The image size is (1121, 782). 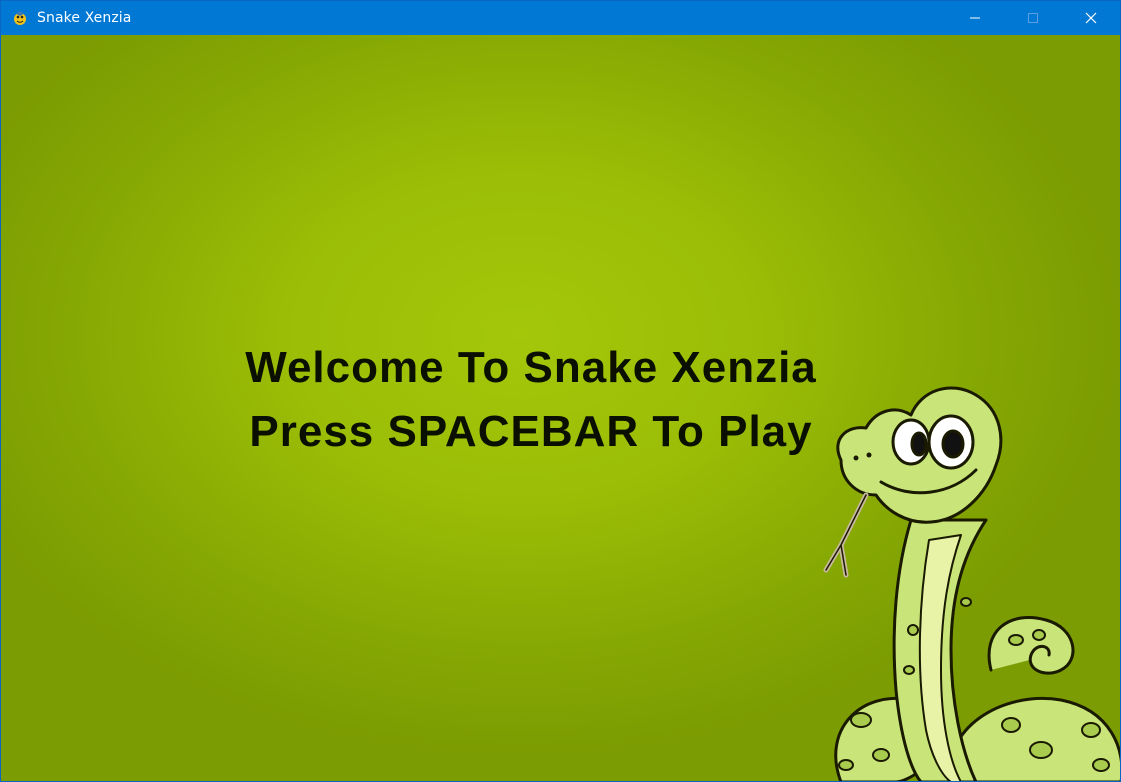 I want to click on maximize-button, so click(x=1033, y=18).